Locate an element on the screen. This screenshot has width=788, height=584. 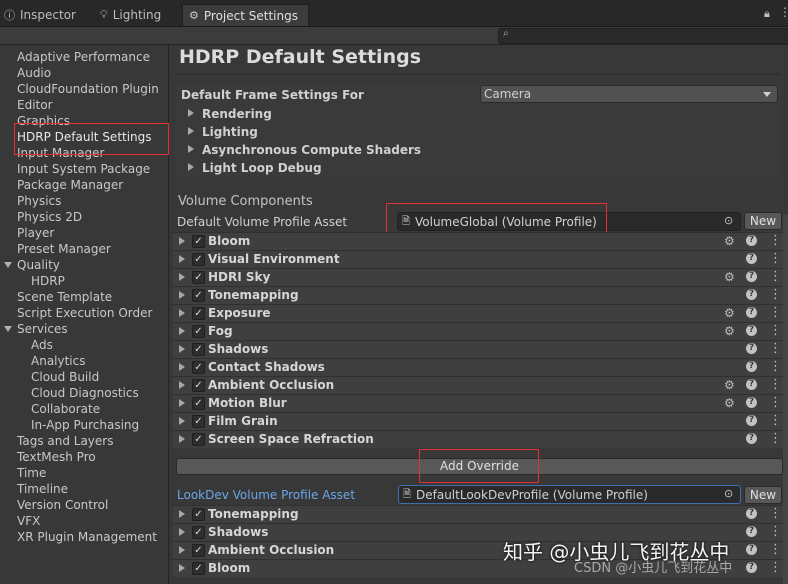
sidebar-item: Quality is located at coordinates (38, 265).